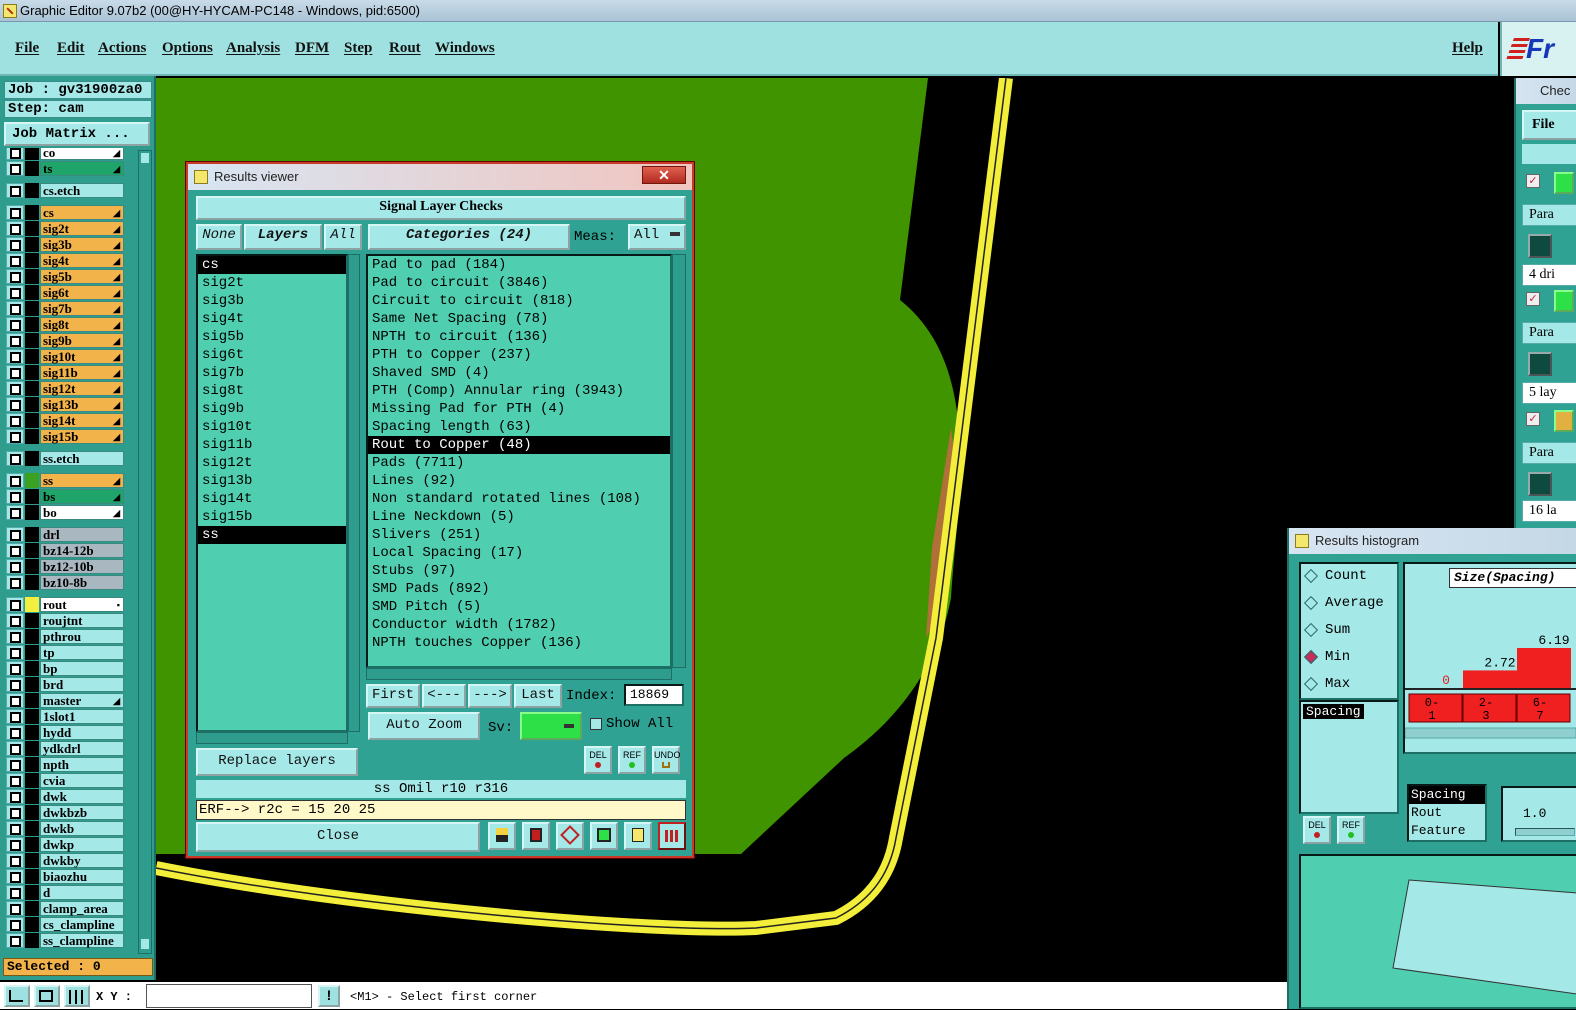  What do you see at coordinates (490, 696) in the screenshot?
I see `next-button: --->` at bounding box center [490, 696].